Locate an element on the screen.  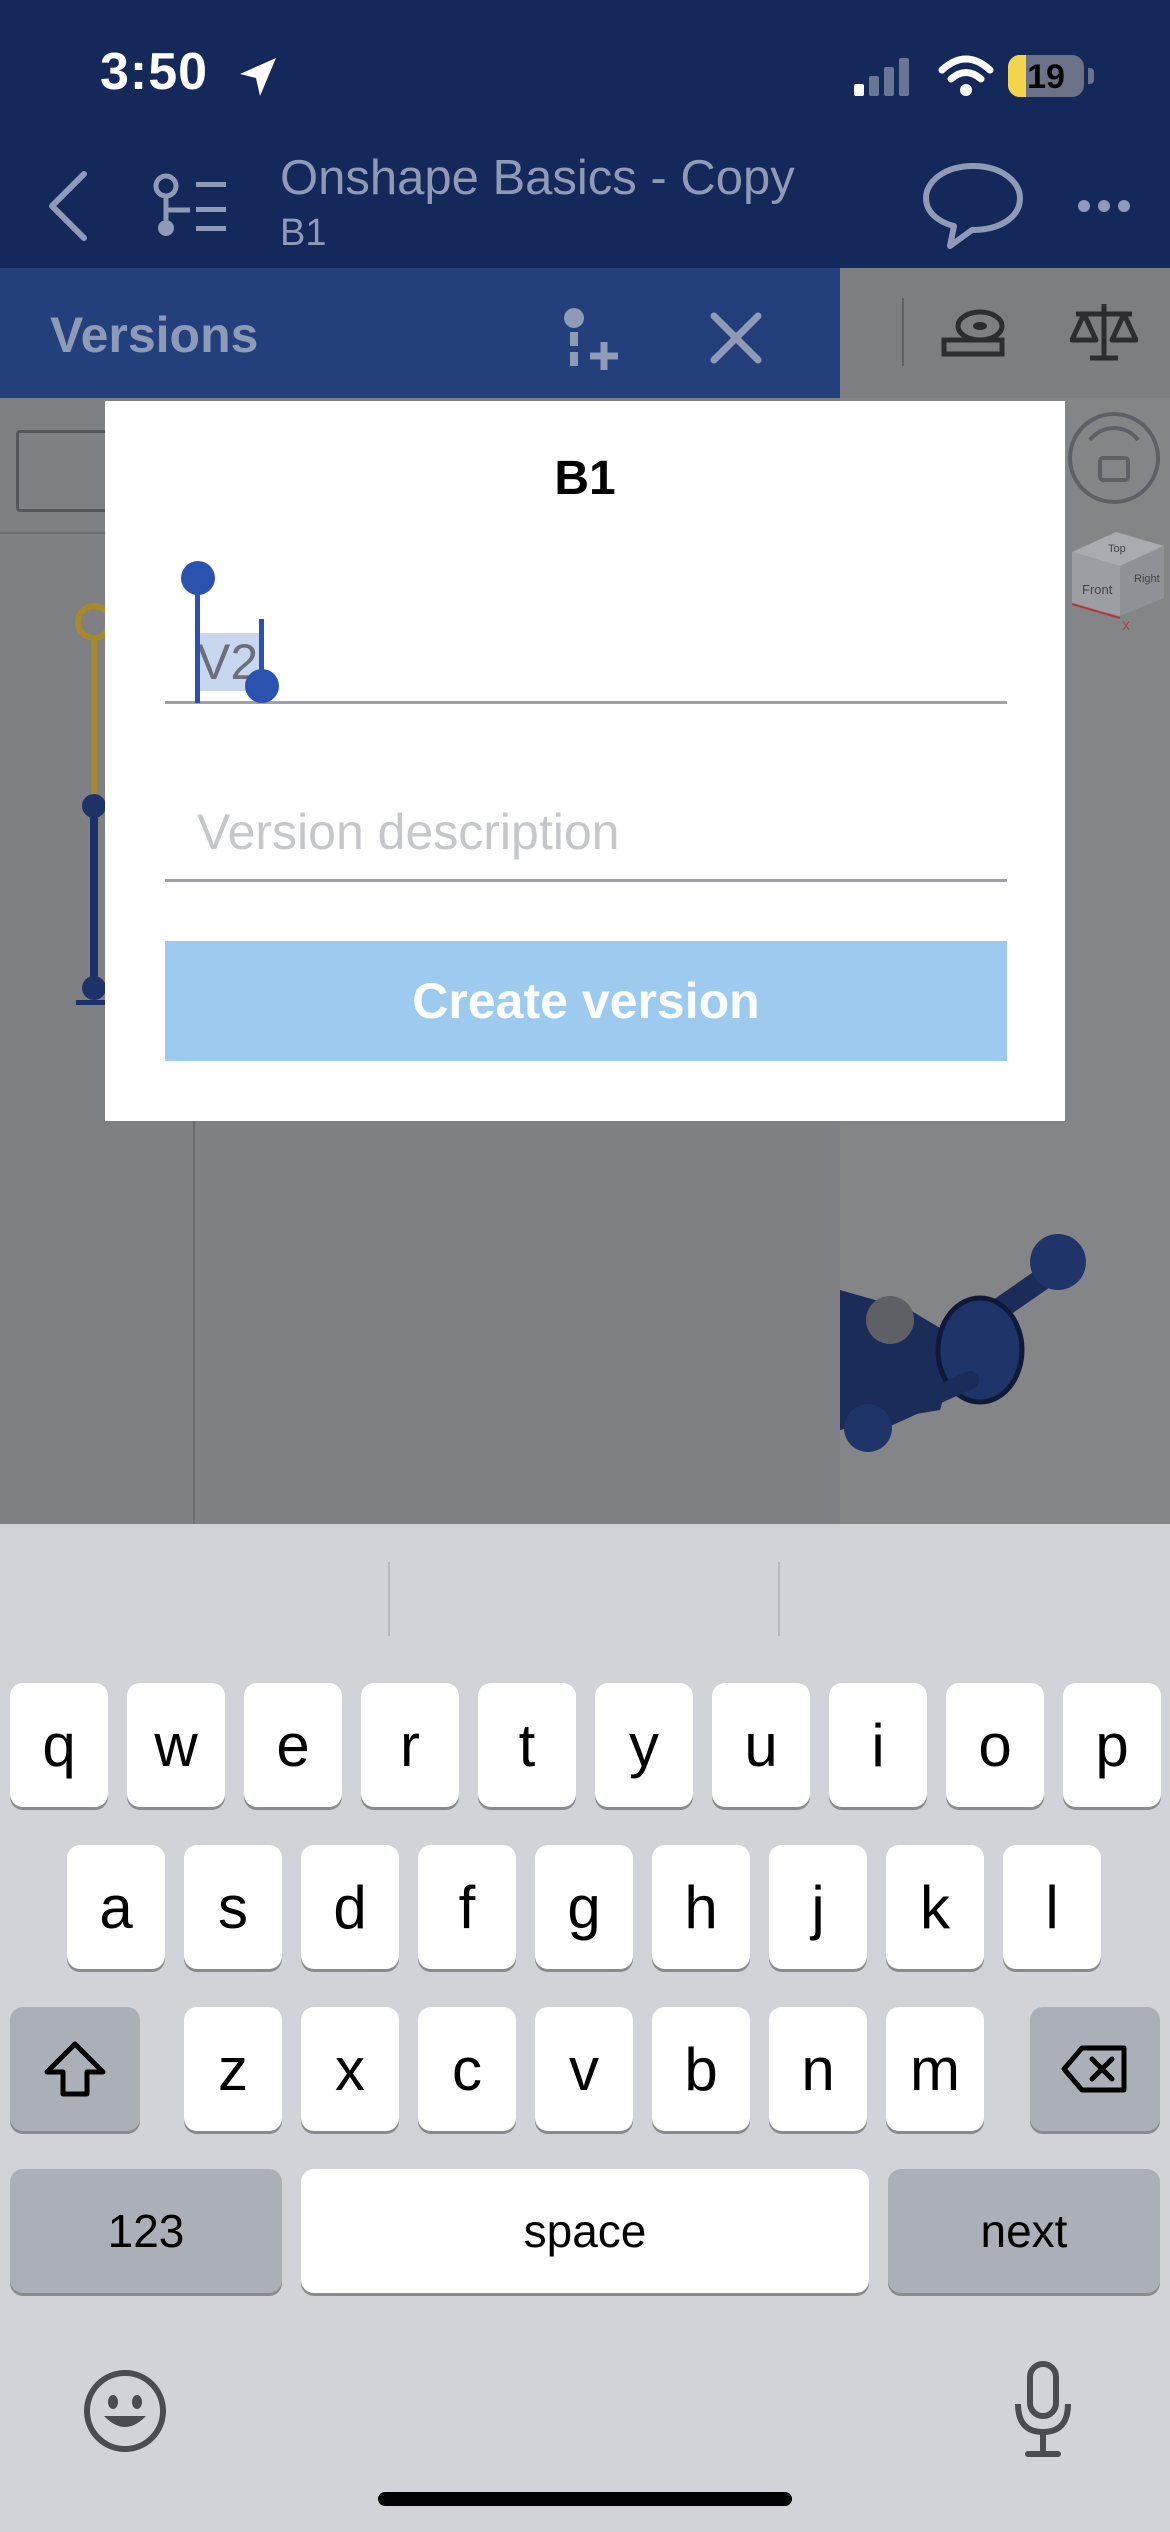
key-m: m is located at coordinates (935, 2069).